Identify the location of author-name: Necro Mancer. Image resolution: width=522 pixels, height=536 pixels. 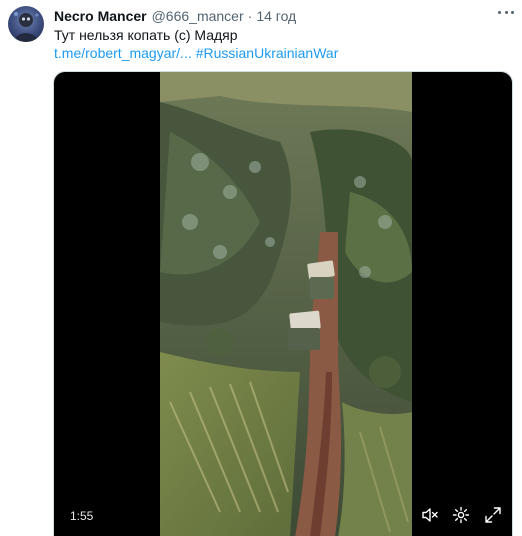
(100, 16).